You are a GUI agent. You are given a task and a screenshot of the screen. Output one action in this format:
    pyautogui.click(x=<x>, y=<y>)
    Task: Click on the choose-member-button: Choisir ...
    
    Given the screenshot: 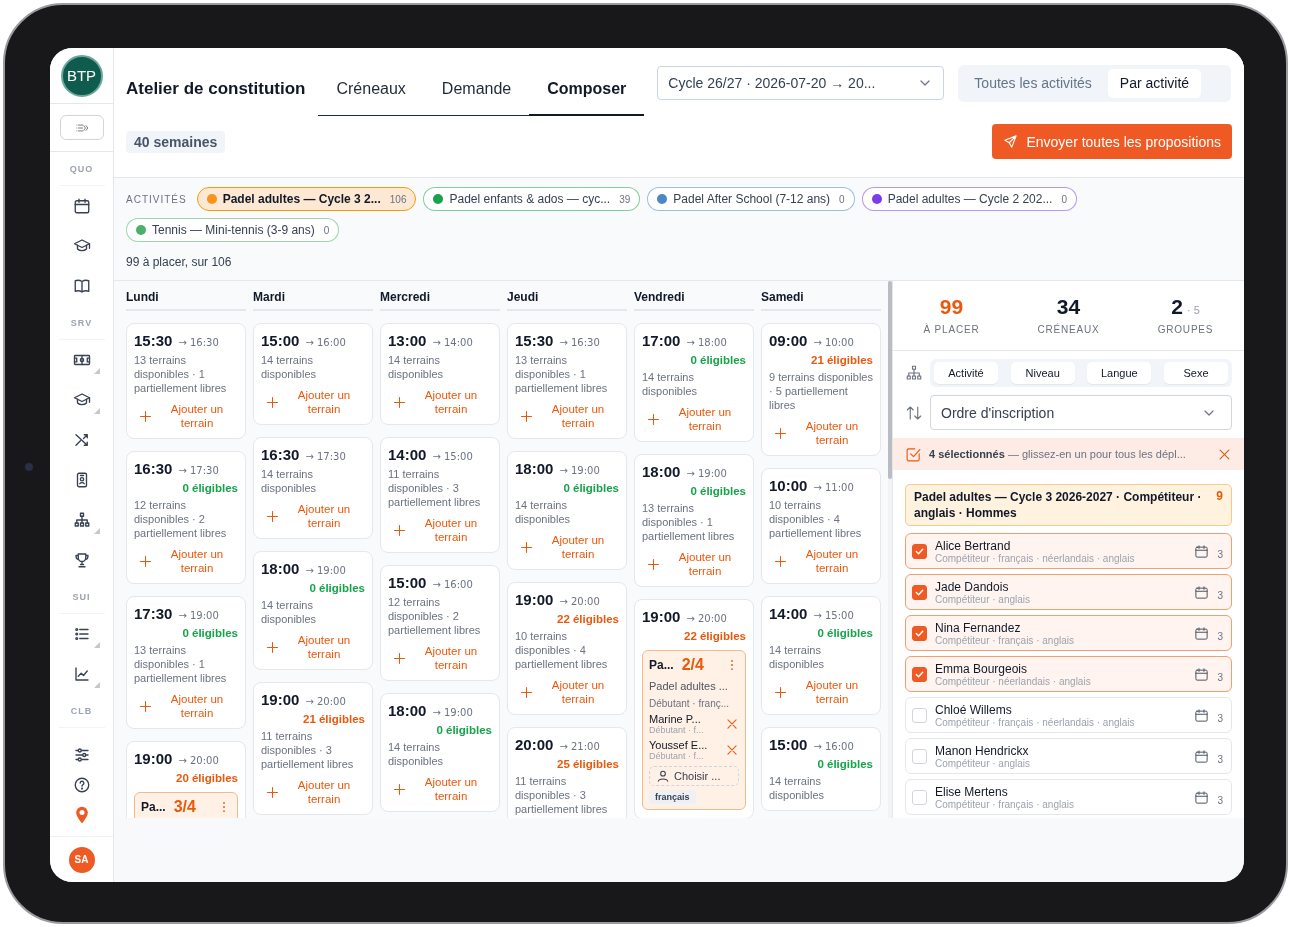 What is the action you would take?
    pyautogui.click(x=694, y=776)
    